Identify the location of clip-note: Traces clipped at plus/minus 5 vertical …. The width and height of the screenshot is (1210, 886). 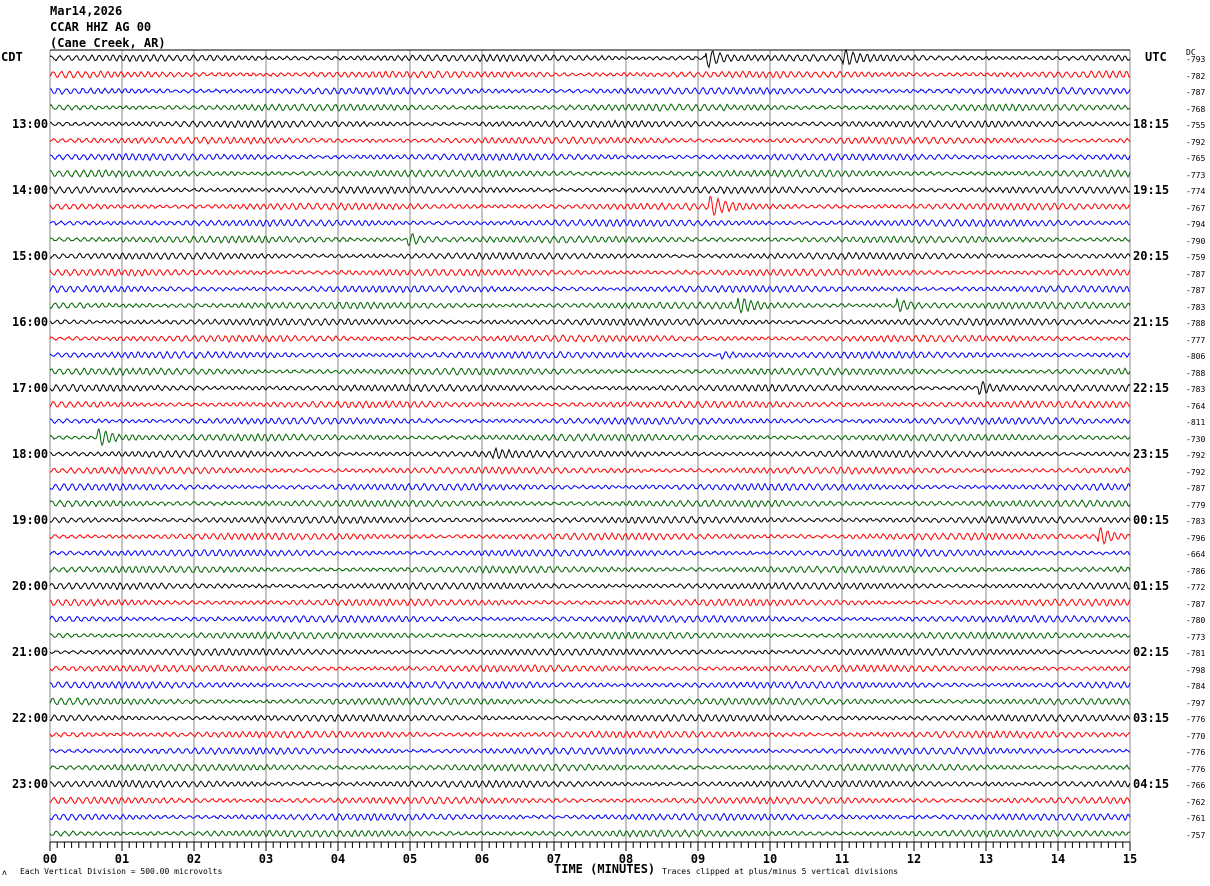
(780, 871).